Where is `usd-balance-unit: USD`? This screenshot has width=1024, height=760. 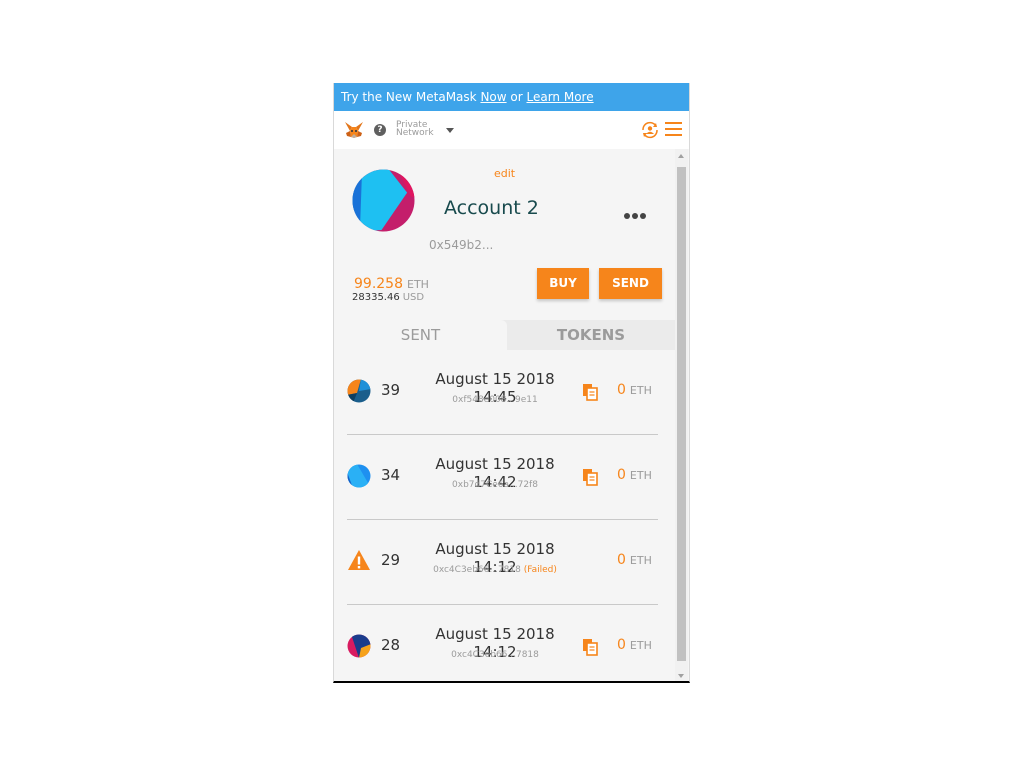
usd-balance-unit: USD is located at coordinates (413, 297).